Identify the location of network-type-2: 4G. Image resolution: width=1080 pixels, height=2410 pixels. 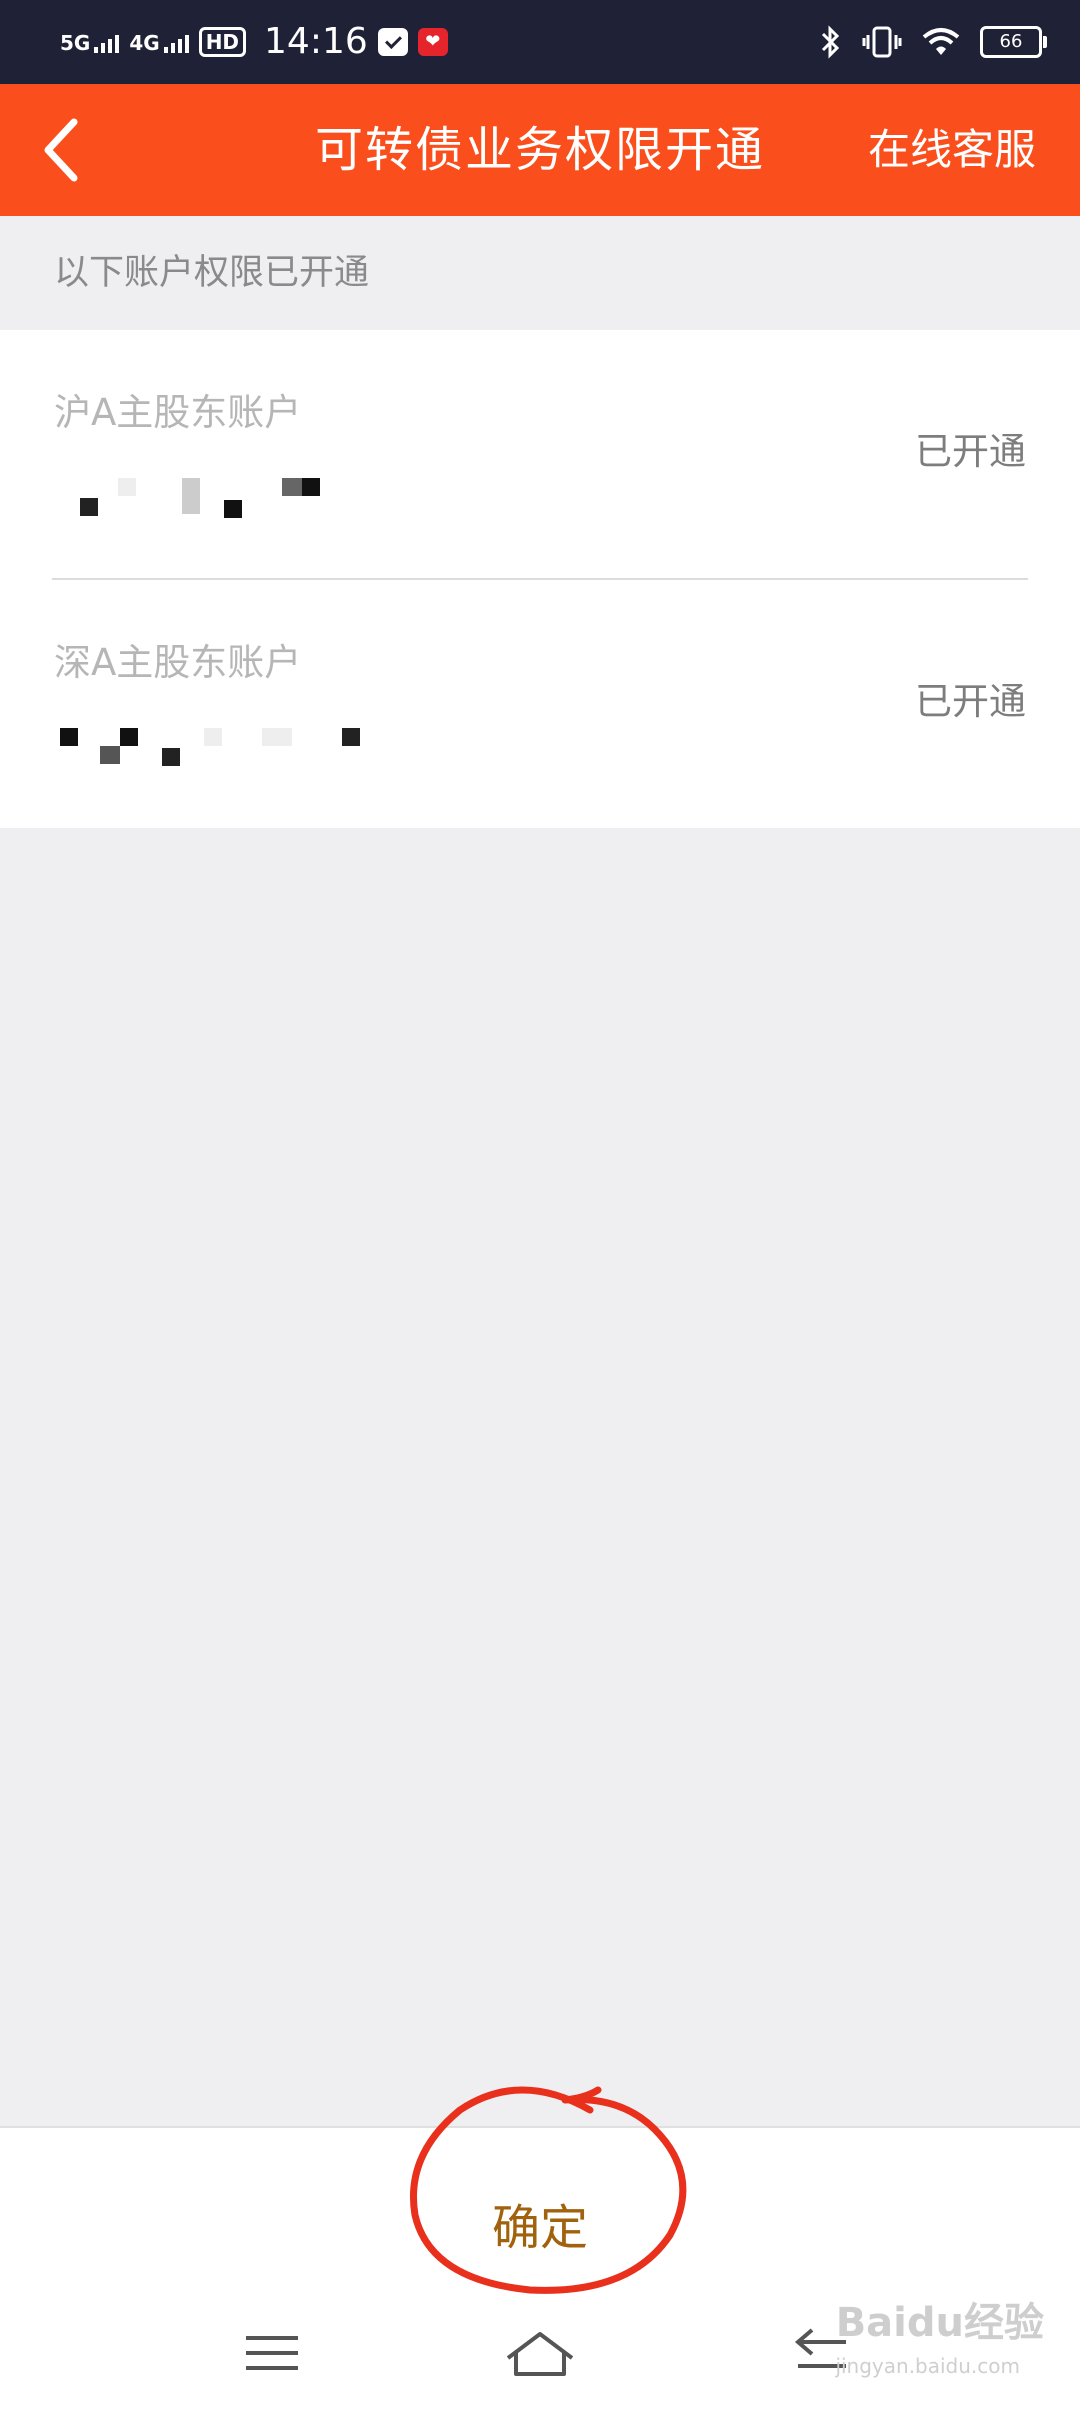
(144, 43).